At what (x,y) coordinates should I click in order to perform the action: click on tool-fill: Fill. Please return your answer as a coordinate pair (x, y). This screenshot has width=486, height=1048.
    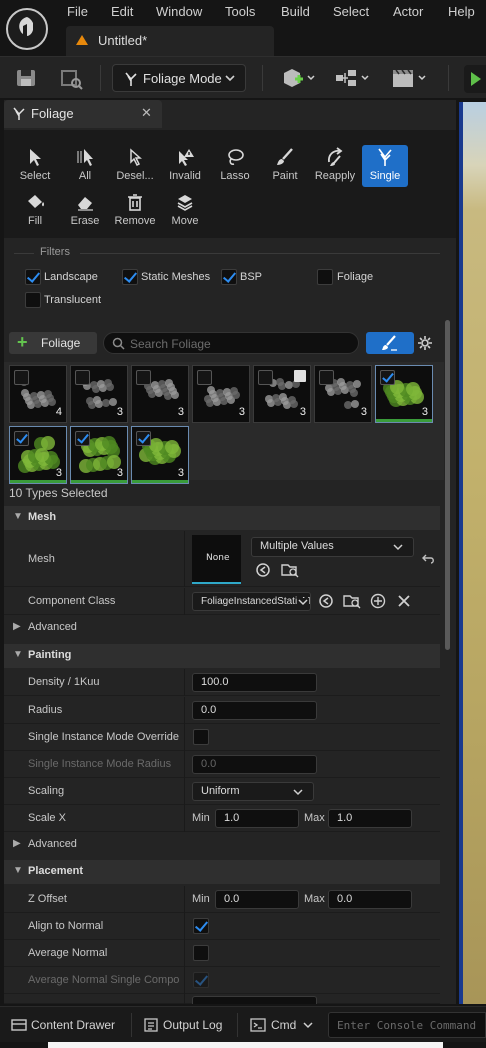
    Looking at the image, I should click on (35, 211).